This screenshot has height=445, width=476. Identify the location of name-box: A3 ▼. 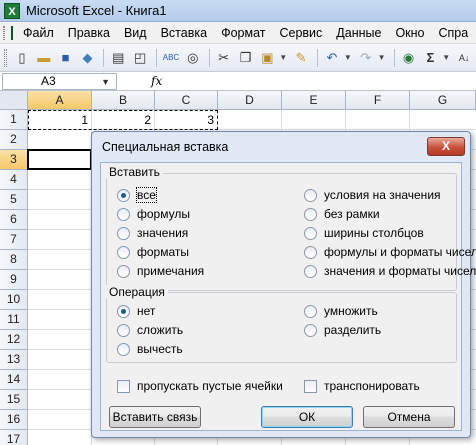
(59, 81).